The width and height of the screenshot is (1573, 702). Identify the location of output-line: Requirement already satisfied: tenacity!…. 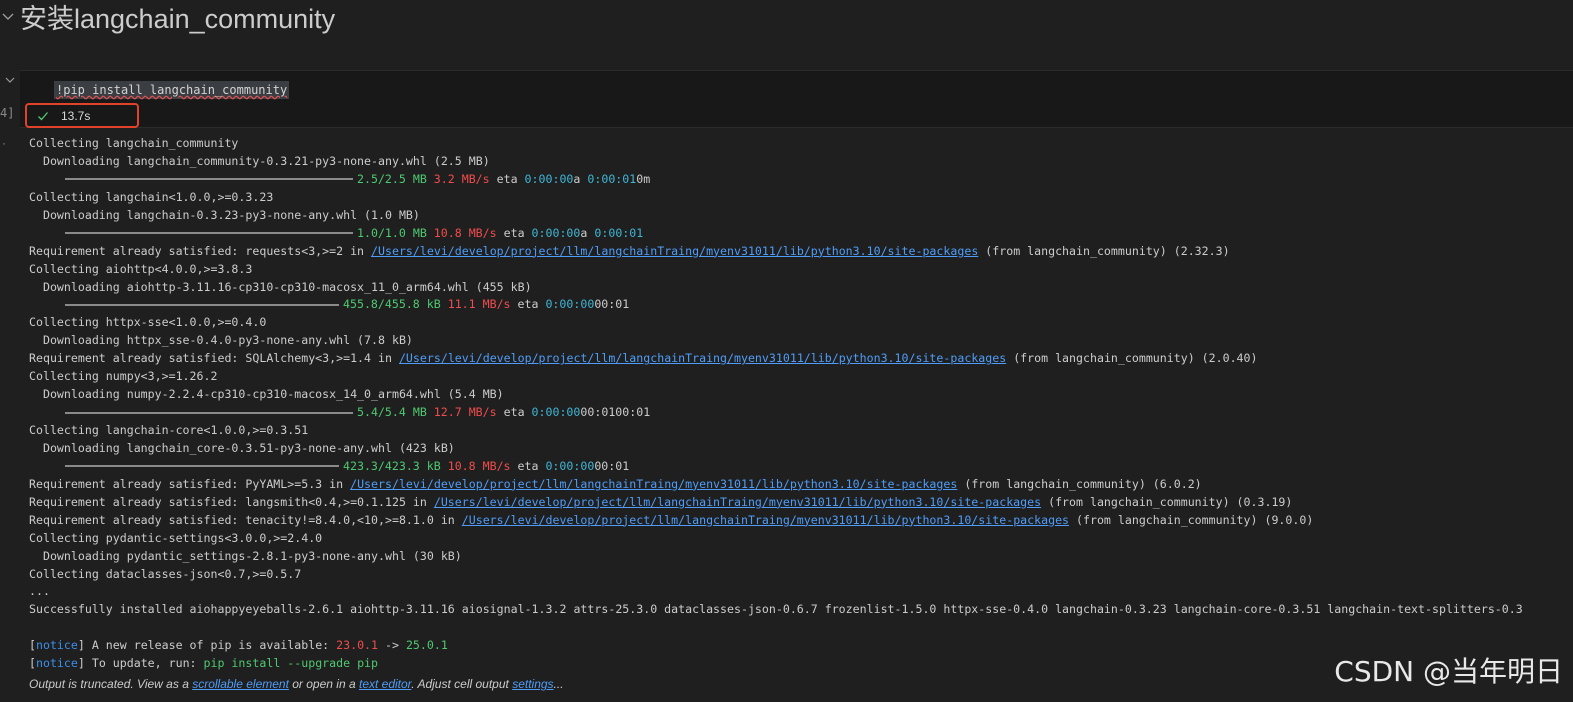
(801, 521).